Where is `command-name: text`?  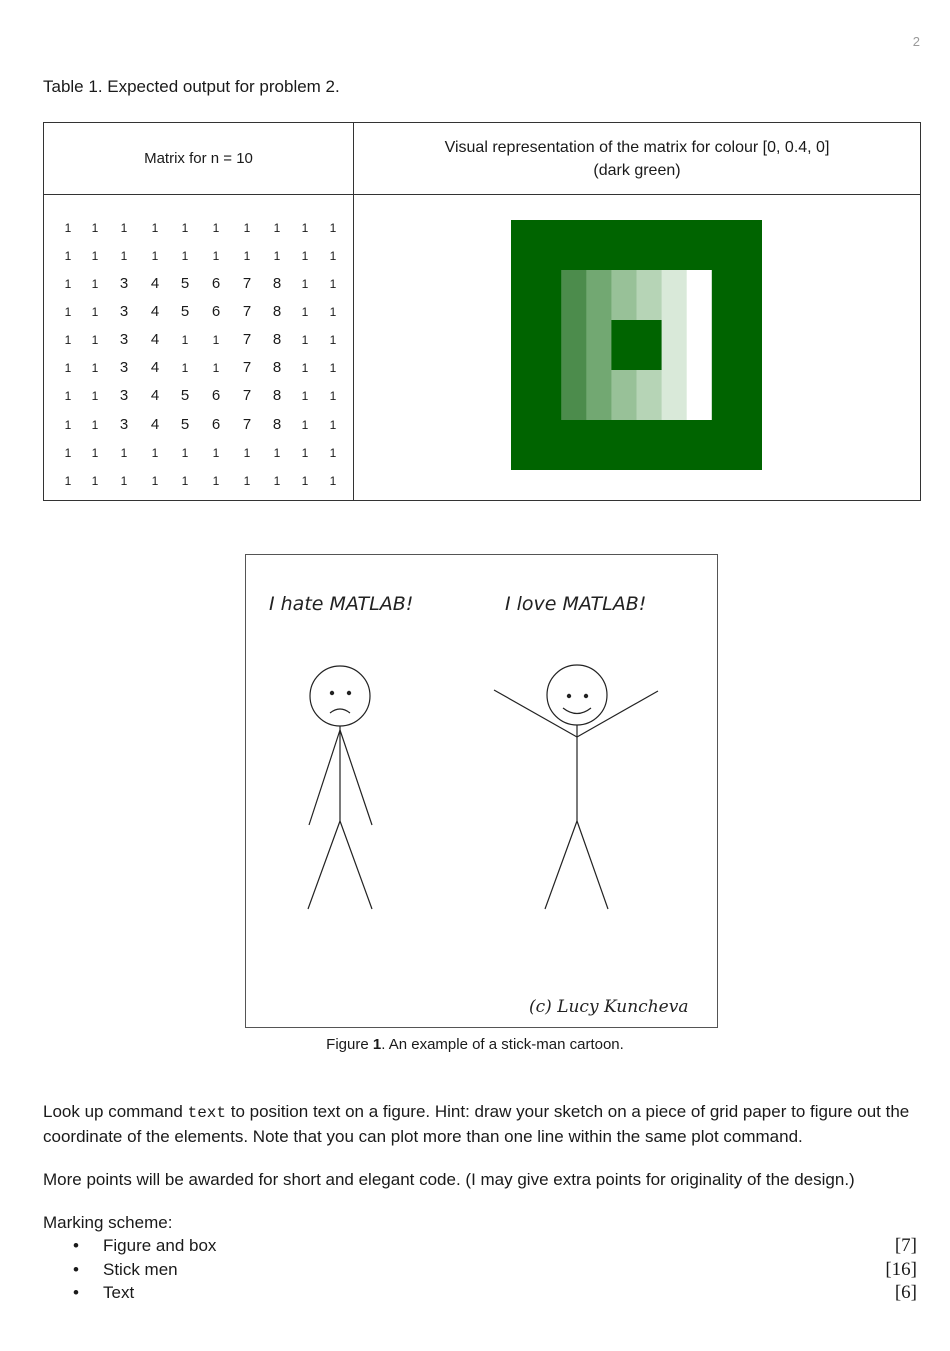
command-name: text is located at coordinates (206, 1113).